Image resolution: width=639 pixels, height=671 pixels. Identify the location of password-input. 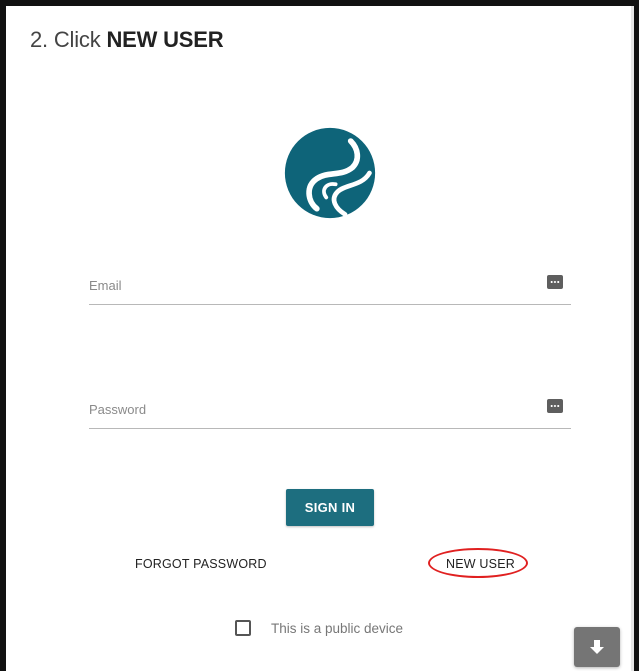
(309, 409).